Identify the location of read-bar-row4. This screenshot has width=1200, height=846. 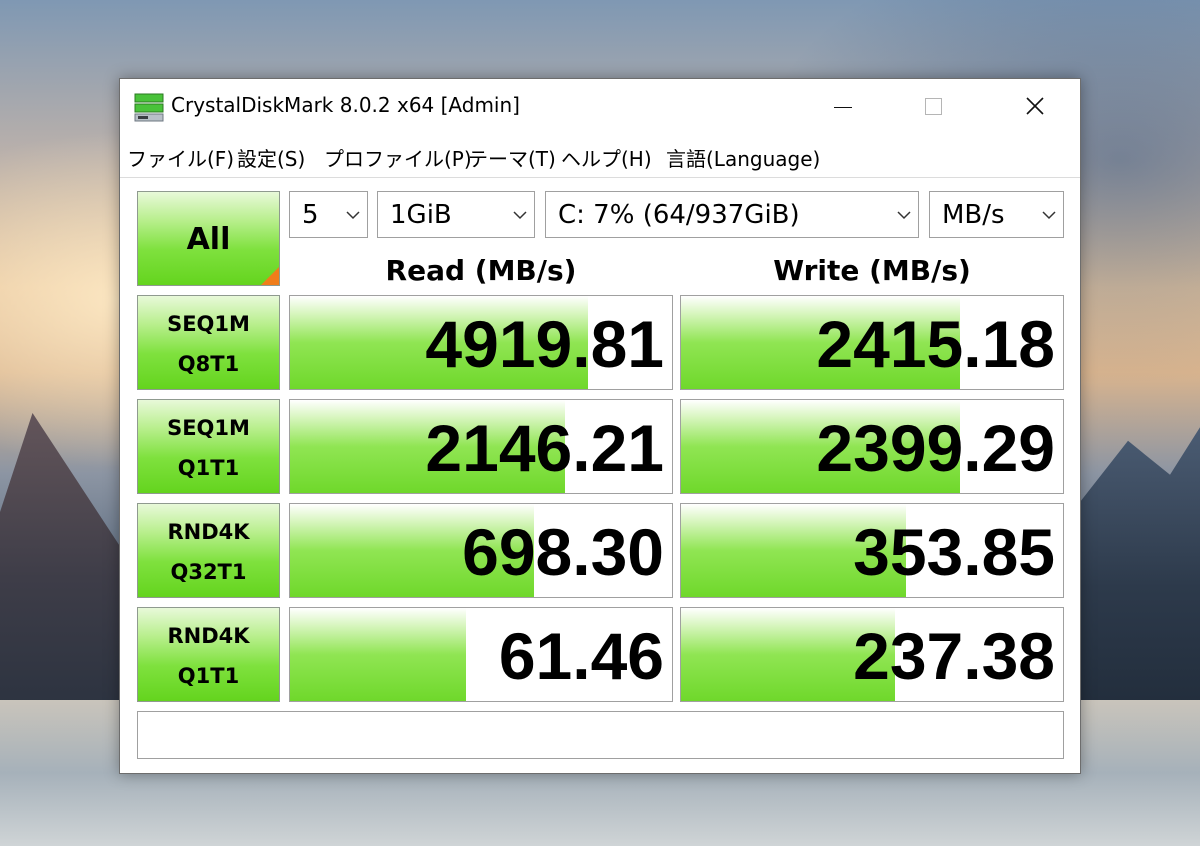
(378, 654).